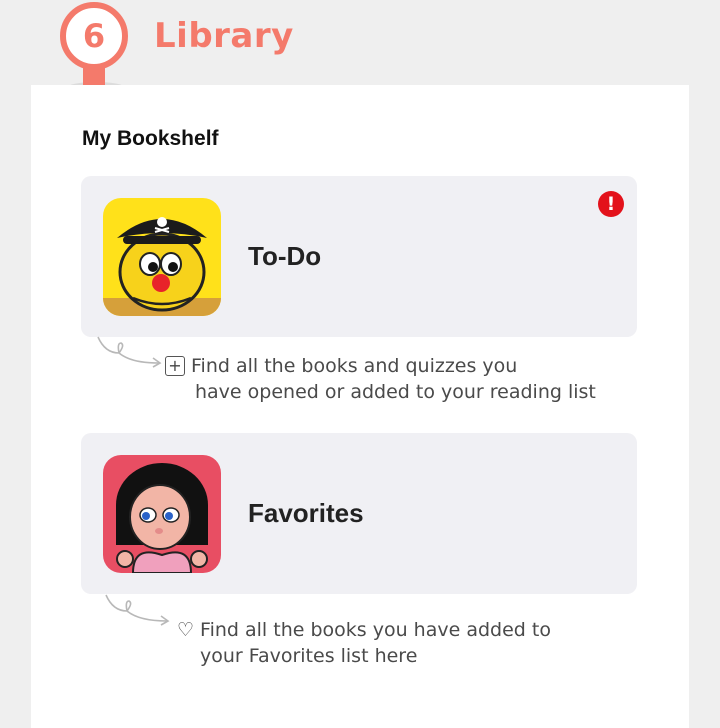  I want to click on girl-with-heart-thumbnail, so click(162, 514).